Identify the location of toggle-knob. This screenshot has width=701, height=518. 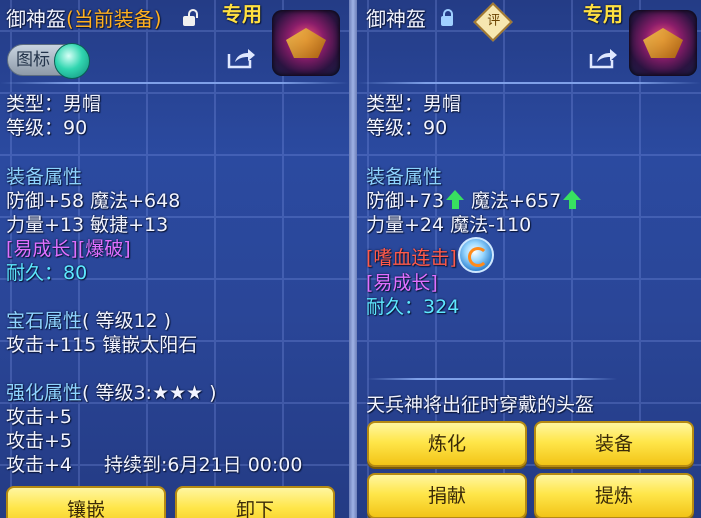
(72, 61).